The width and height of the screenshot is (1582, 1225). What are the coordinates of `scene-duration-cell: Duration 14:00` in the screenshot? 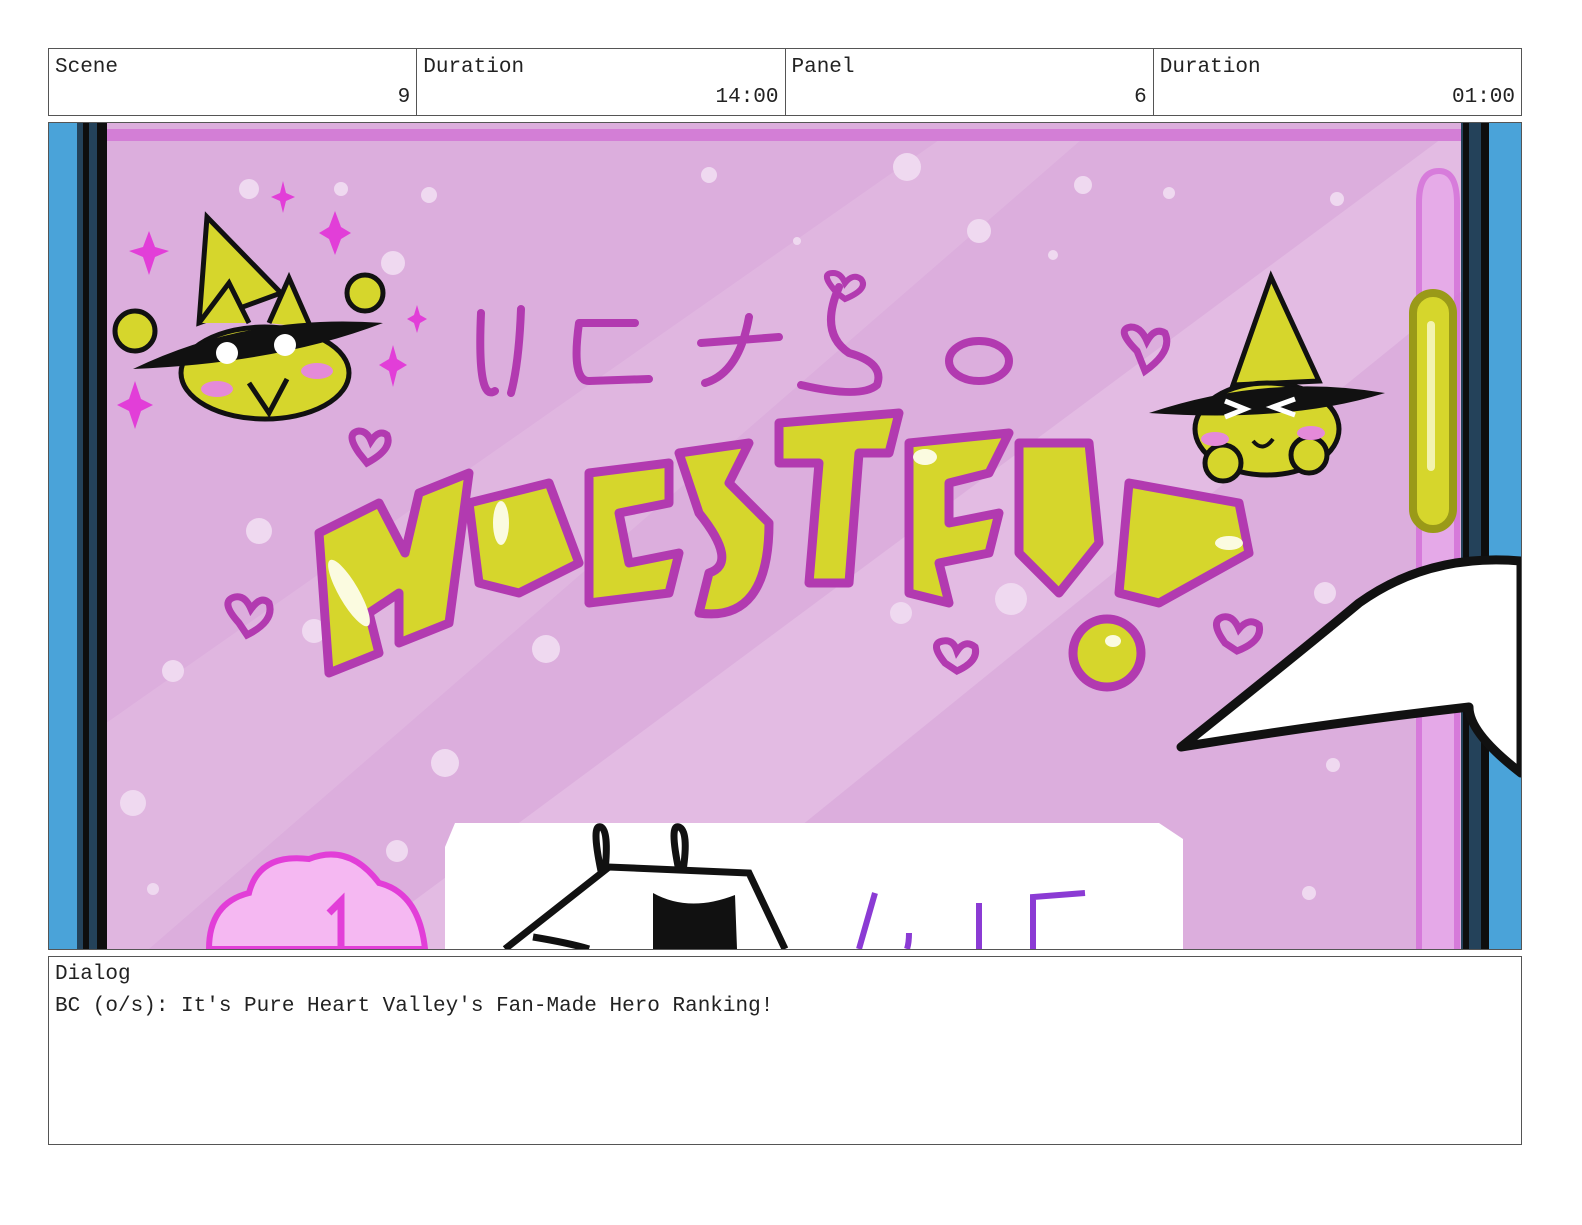 It's located at (601, 82).